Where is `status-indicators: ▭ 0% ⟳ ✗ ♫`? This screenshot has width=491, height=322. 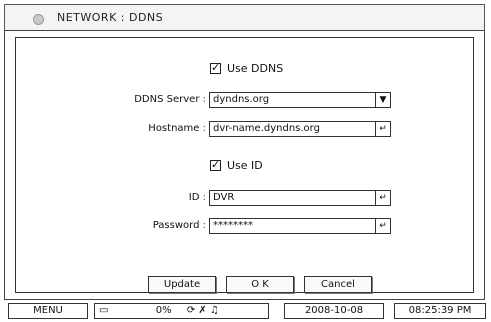
status-indicators: ▭ 0% ⟳ ✗ ♫ is located at coordinates (181, 311).